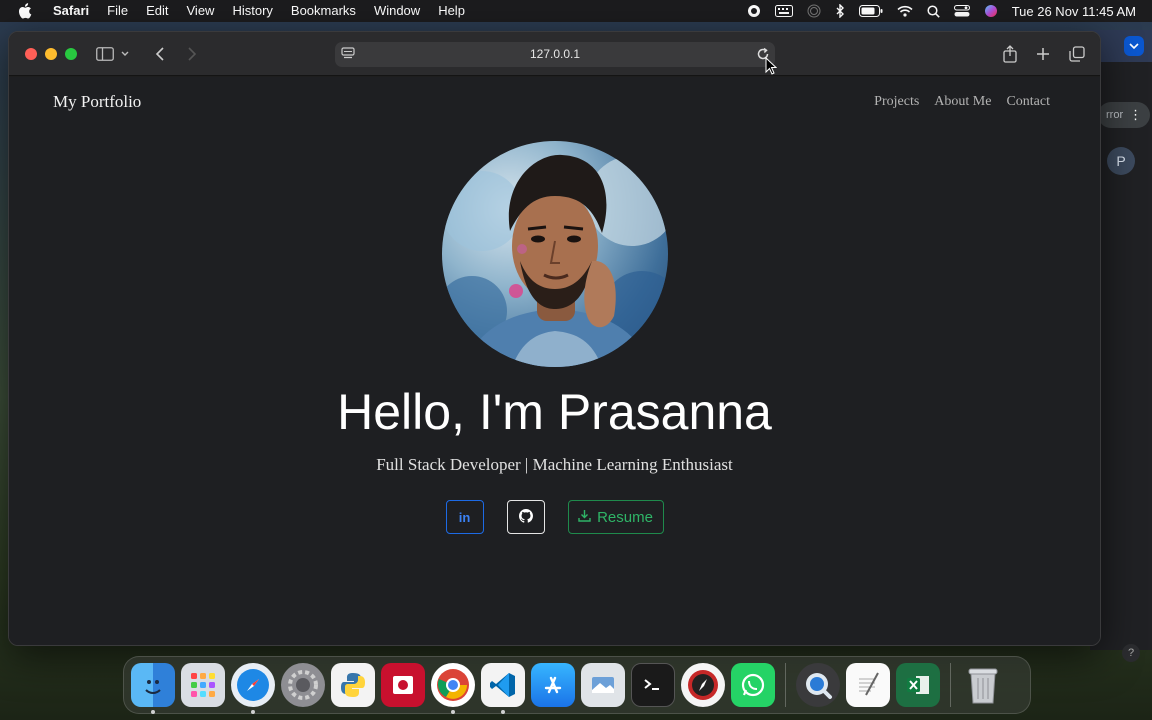  What do you see at coordinates (323, 11) in the screenshot?
I see `menu-bookmarks: Bookmarks` at bounding box center [323, 11].